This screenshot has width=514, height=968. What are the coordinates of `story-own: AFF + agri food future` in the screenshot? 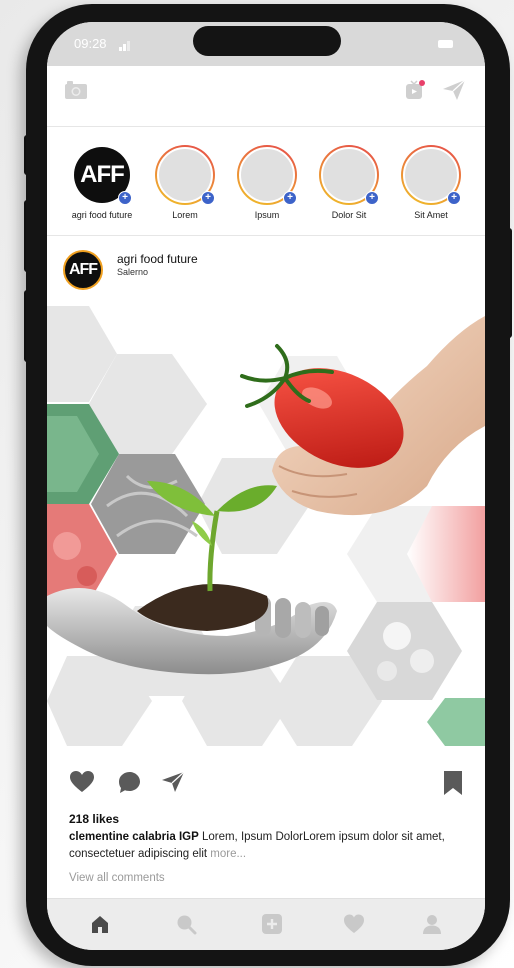 It's located at (102, 182).